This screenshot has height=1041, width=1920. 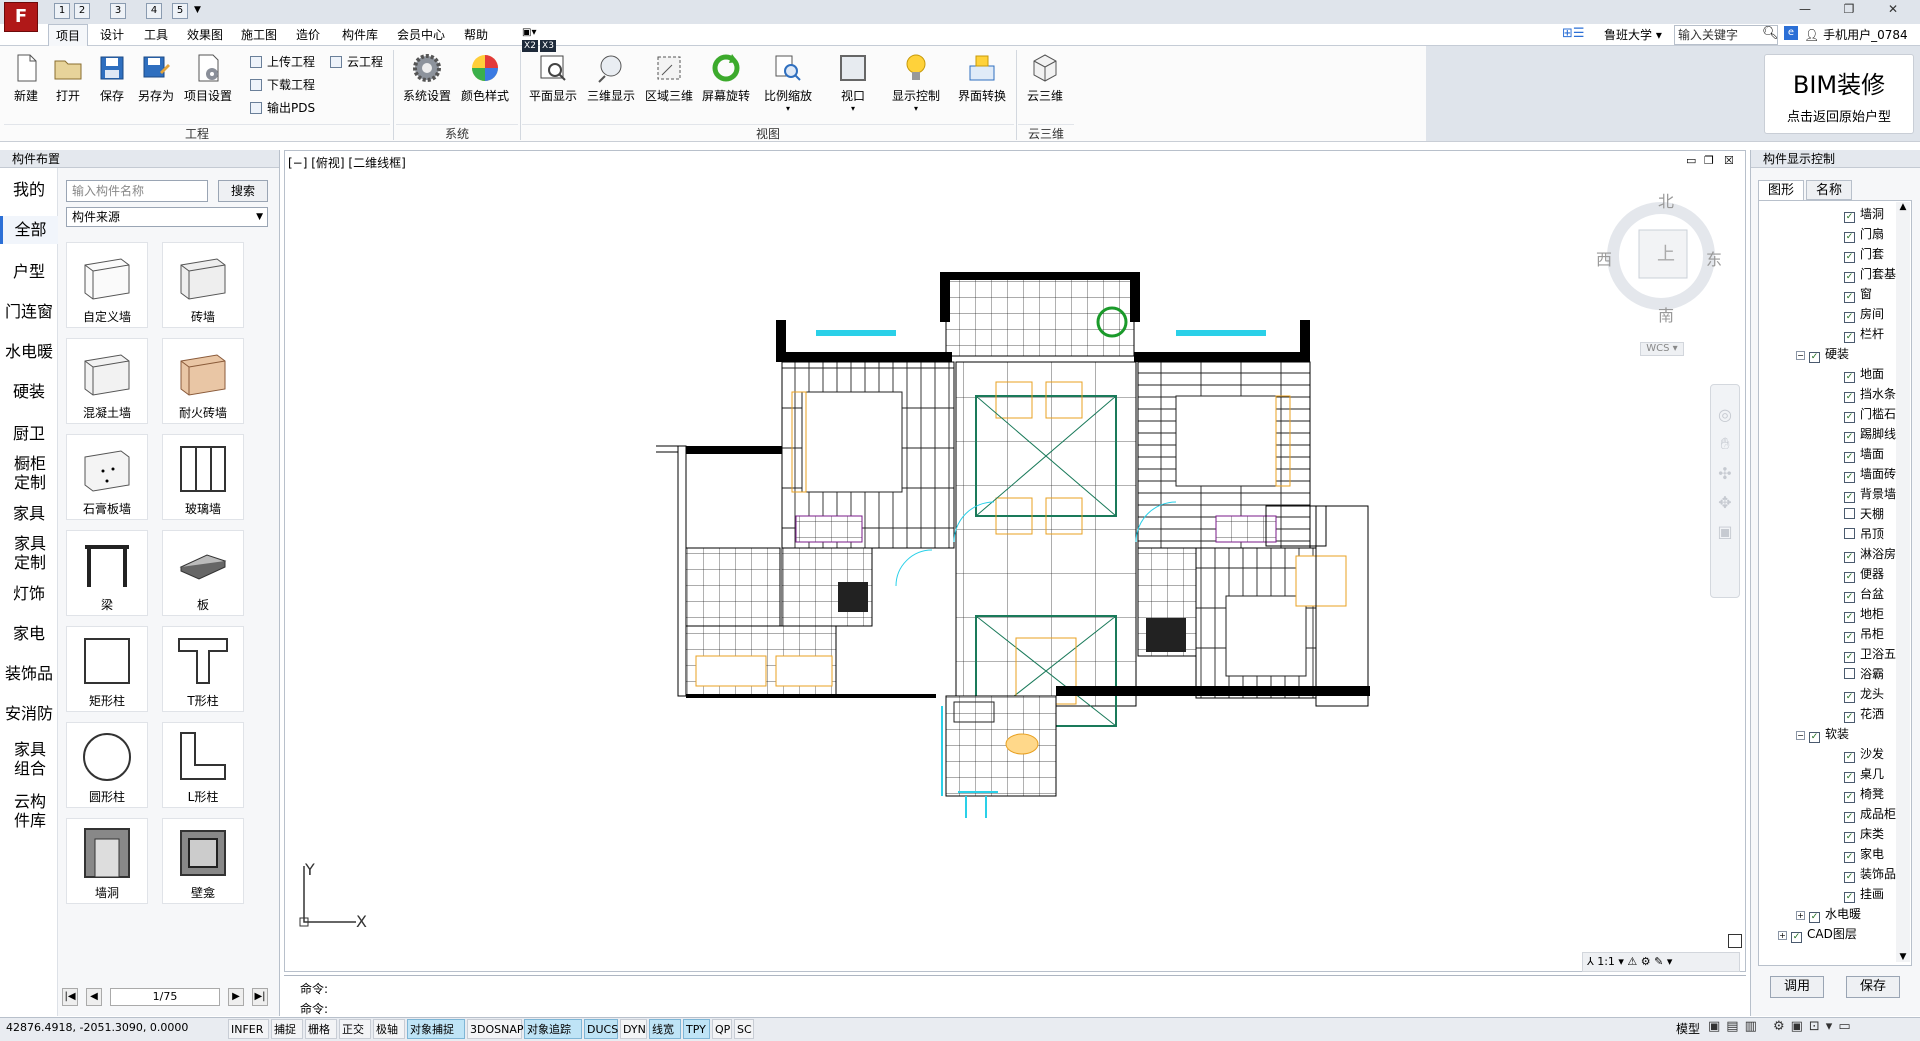 What do you see at coordinates (107, 861) in the screenshot?
I see `component-wall-opening: 墙洞` at bounding box center [107, 861].